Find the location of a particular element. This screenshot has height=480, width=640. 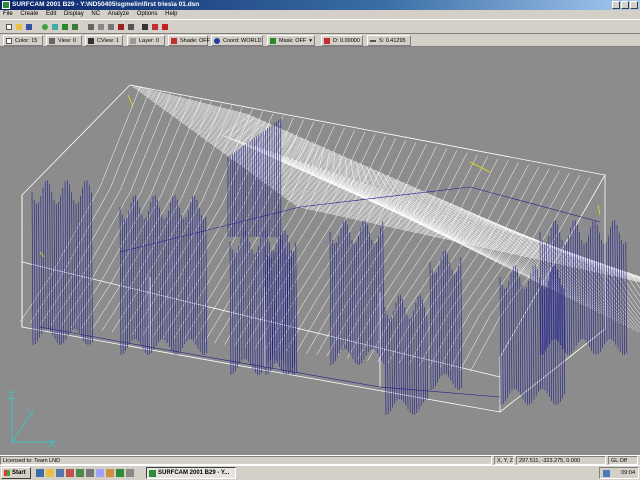

menu-create: Create is located at coordinates (29, 14).